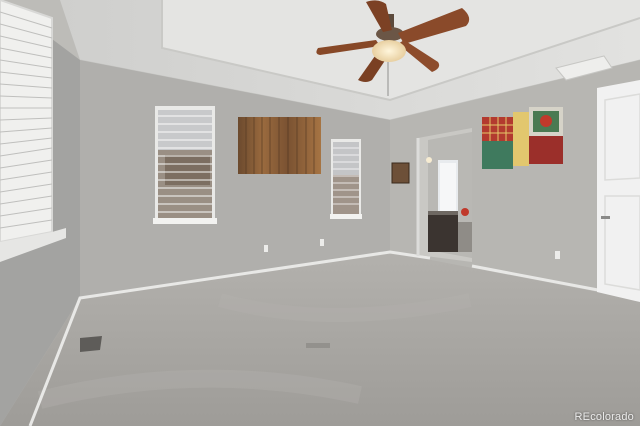  I want to click on back-window-left, so click(185, 165).